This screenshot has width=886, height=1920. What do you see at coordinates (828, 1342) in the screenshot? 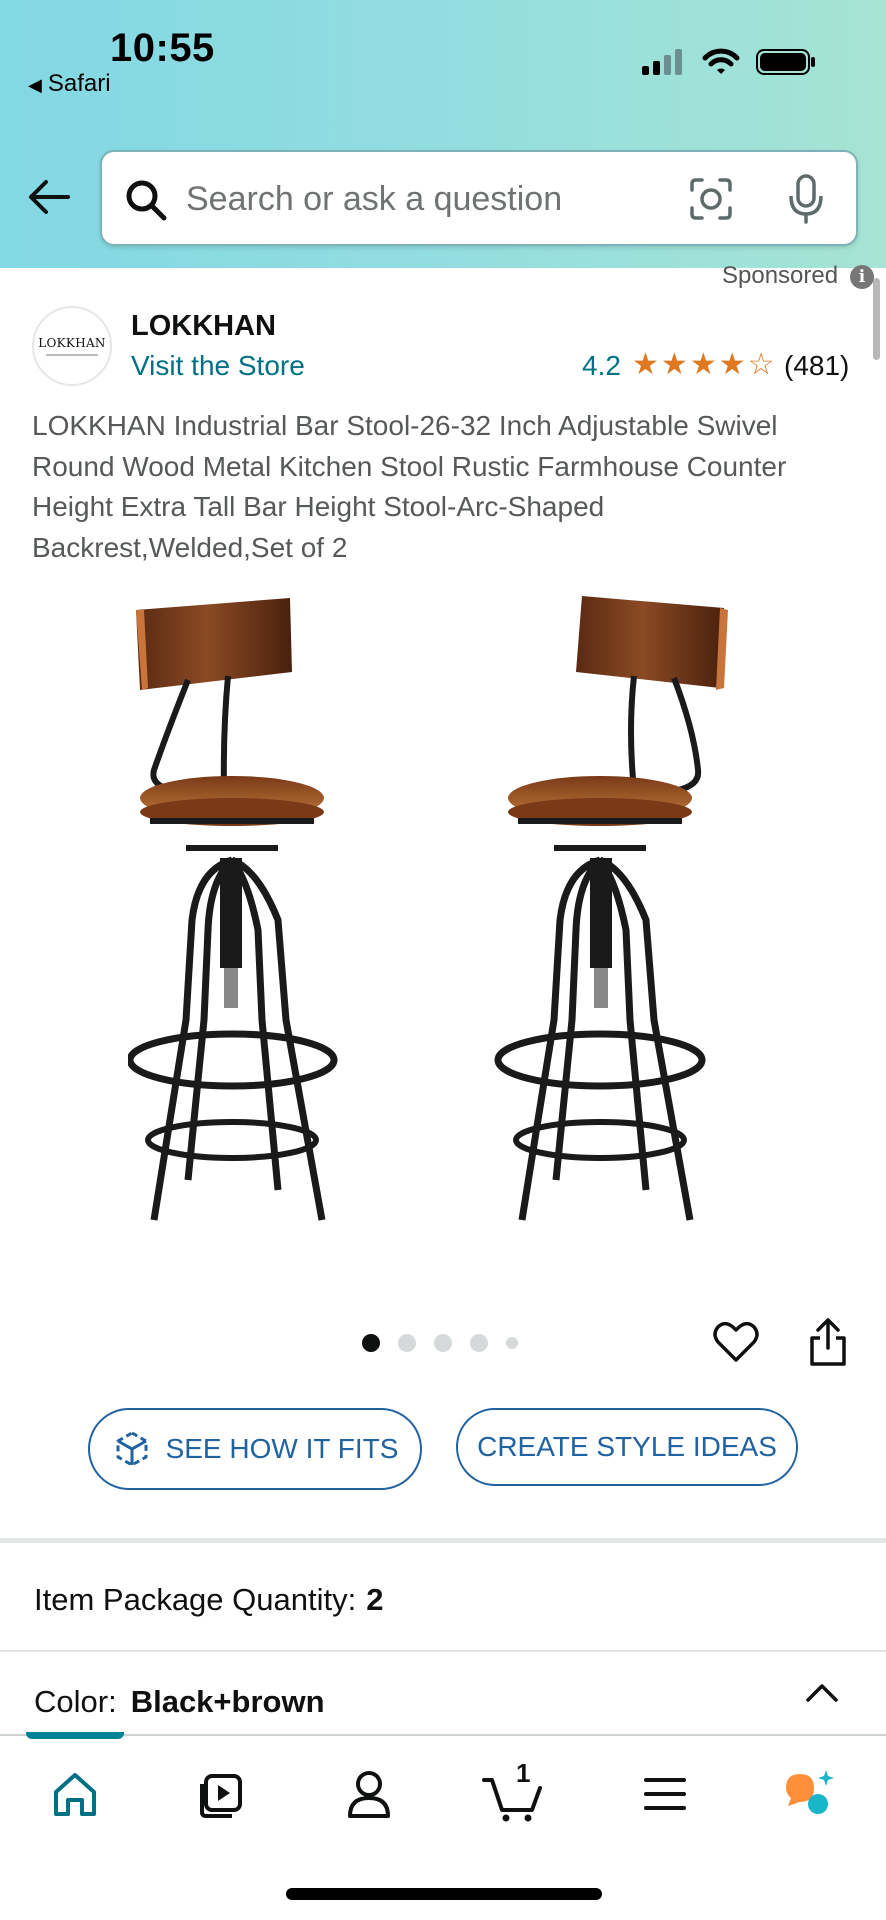
I see `share-icon` at bounding box center [828, 1342].